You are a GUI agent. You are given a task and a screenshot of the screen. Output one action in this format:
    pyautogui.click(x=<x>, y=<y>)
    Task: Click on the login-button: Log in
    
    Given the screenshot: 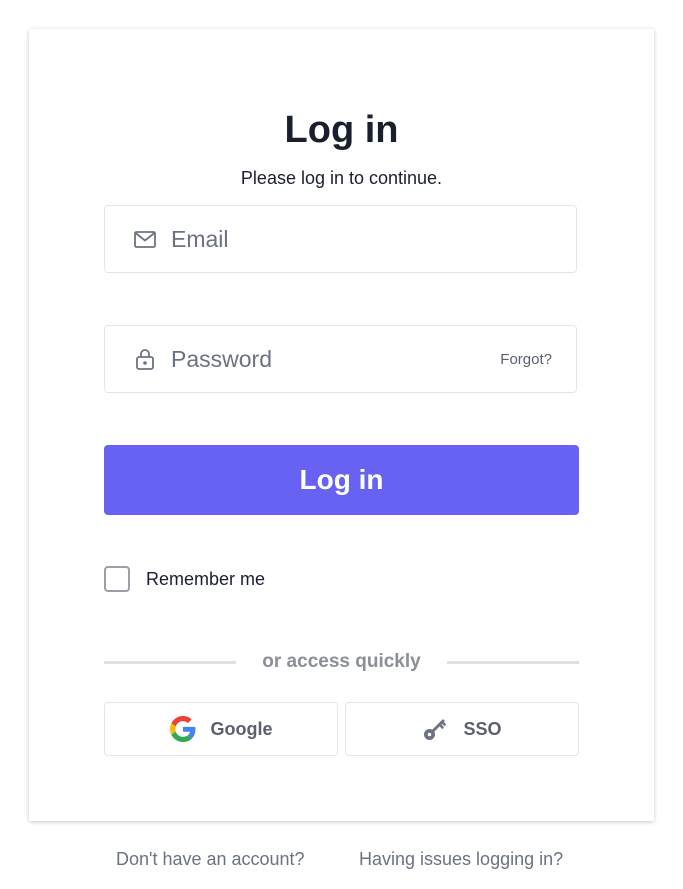 What is the action you would take?
    pyautogui.click(x=341, y=480)
    